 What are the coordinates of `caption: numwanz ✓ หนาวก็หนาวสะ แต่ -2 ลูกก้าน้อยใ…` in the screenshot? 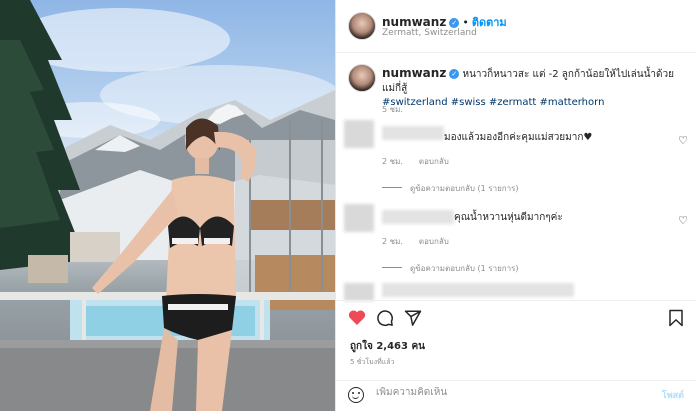 It's located at (532, 88).